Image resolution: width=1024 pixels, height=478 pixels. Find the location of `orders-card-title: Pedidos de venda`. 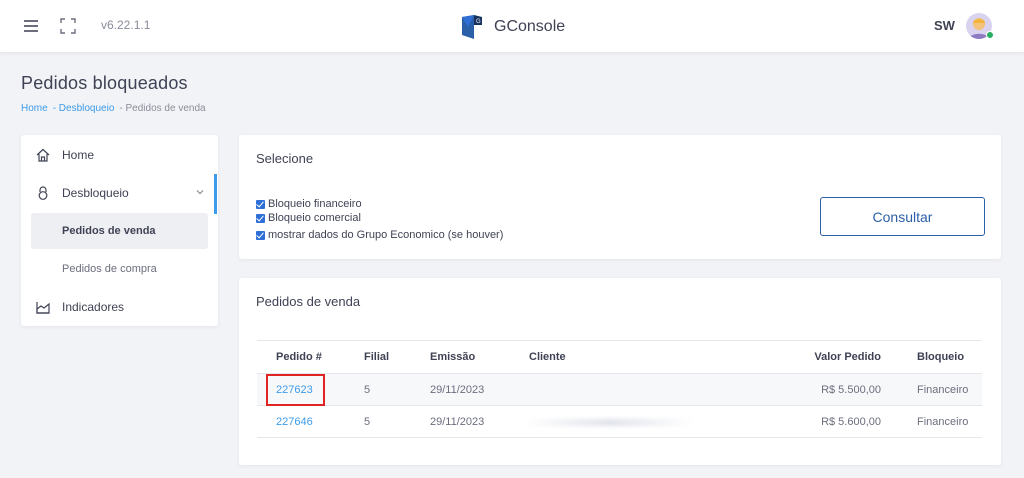

orders-card-title: Pedidos de venda is located at coordinates (308, 301).